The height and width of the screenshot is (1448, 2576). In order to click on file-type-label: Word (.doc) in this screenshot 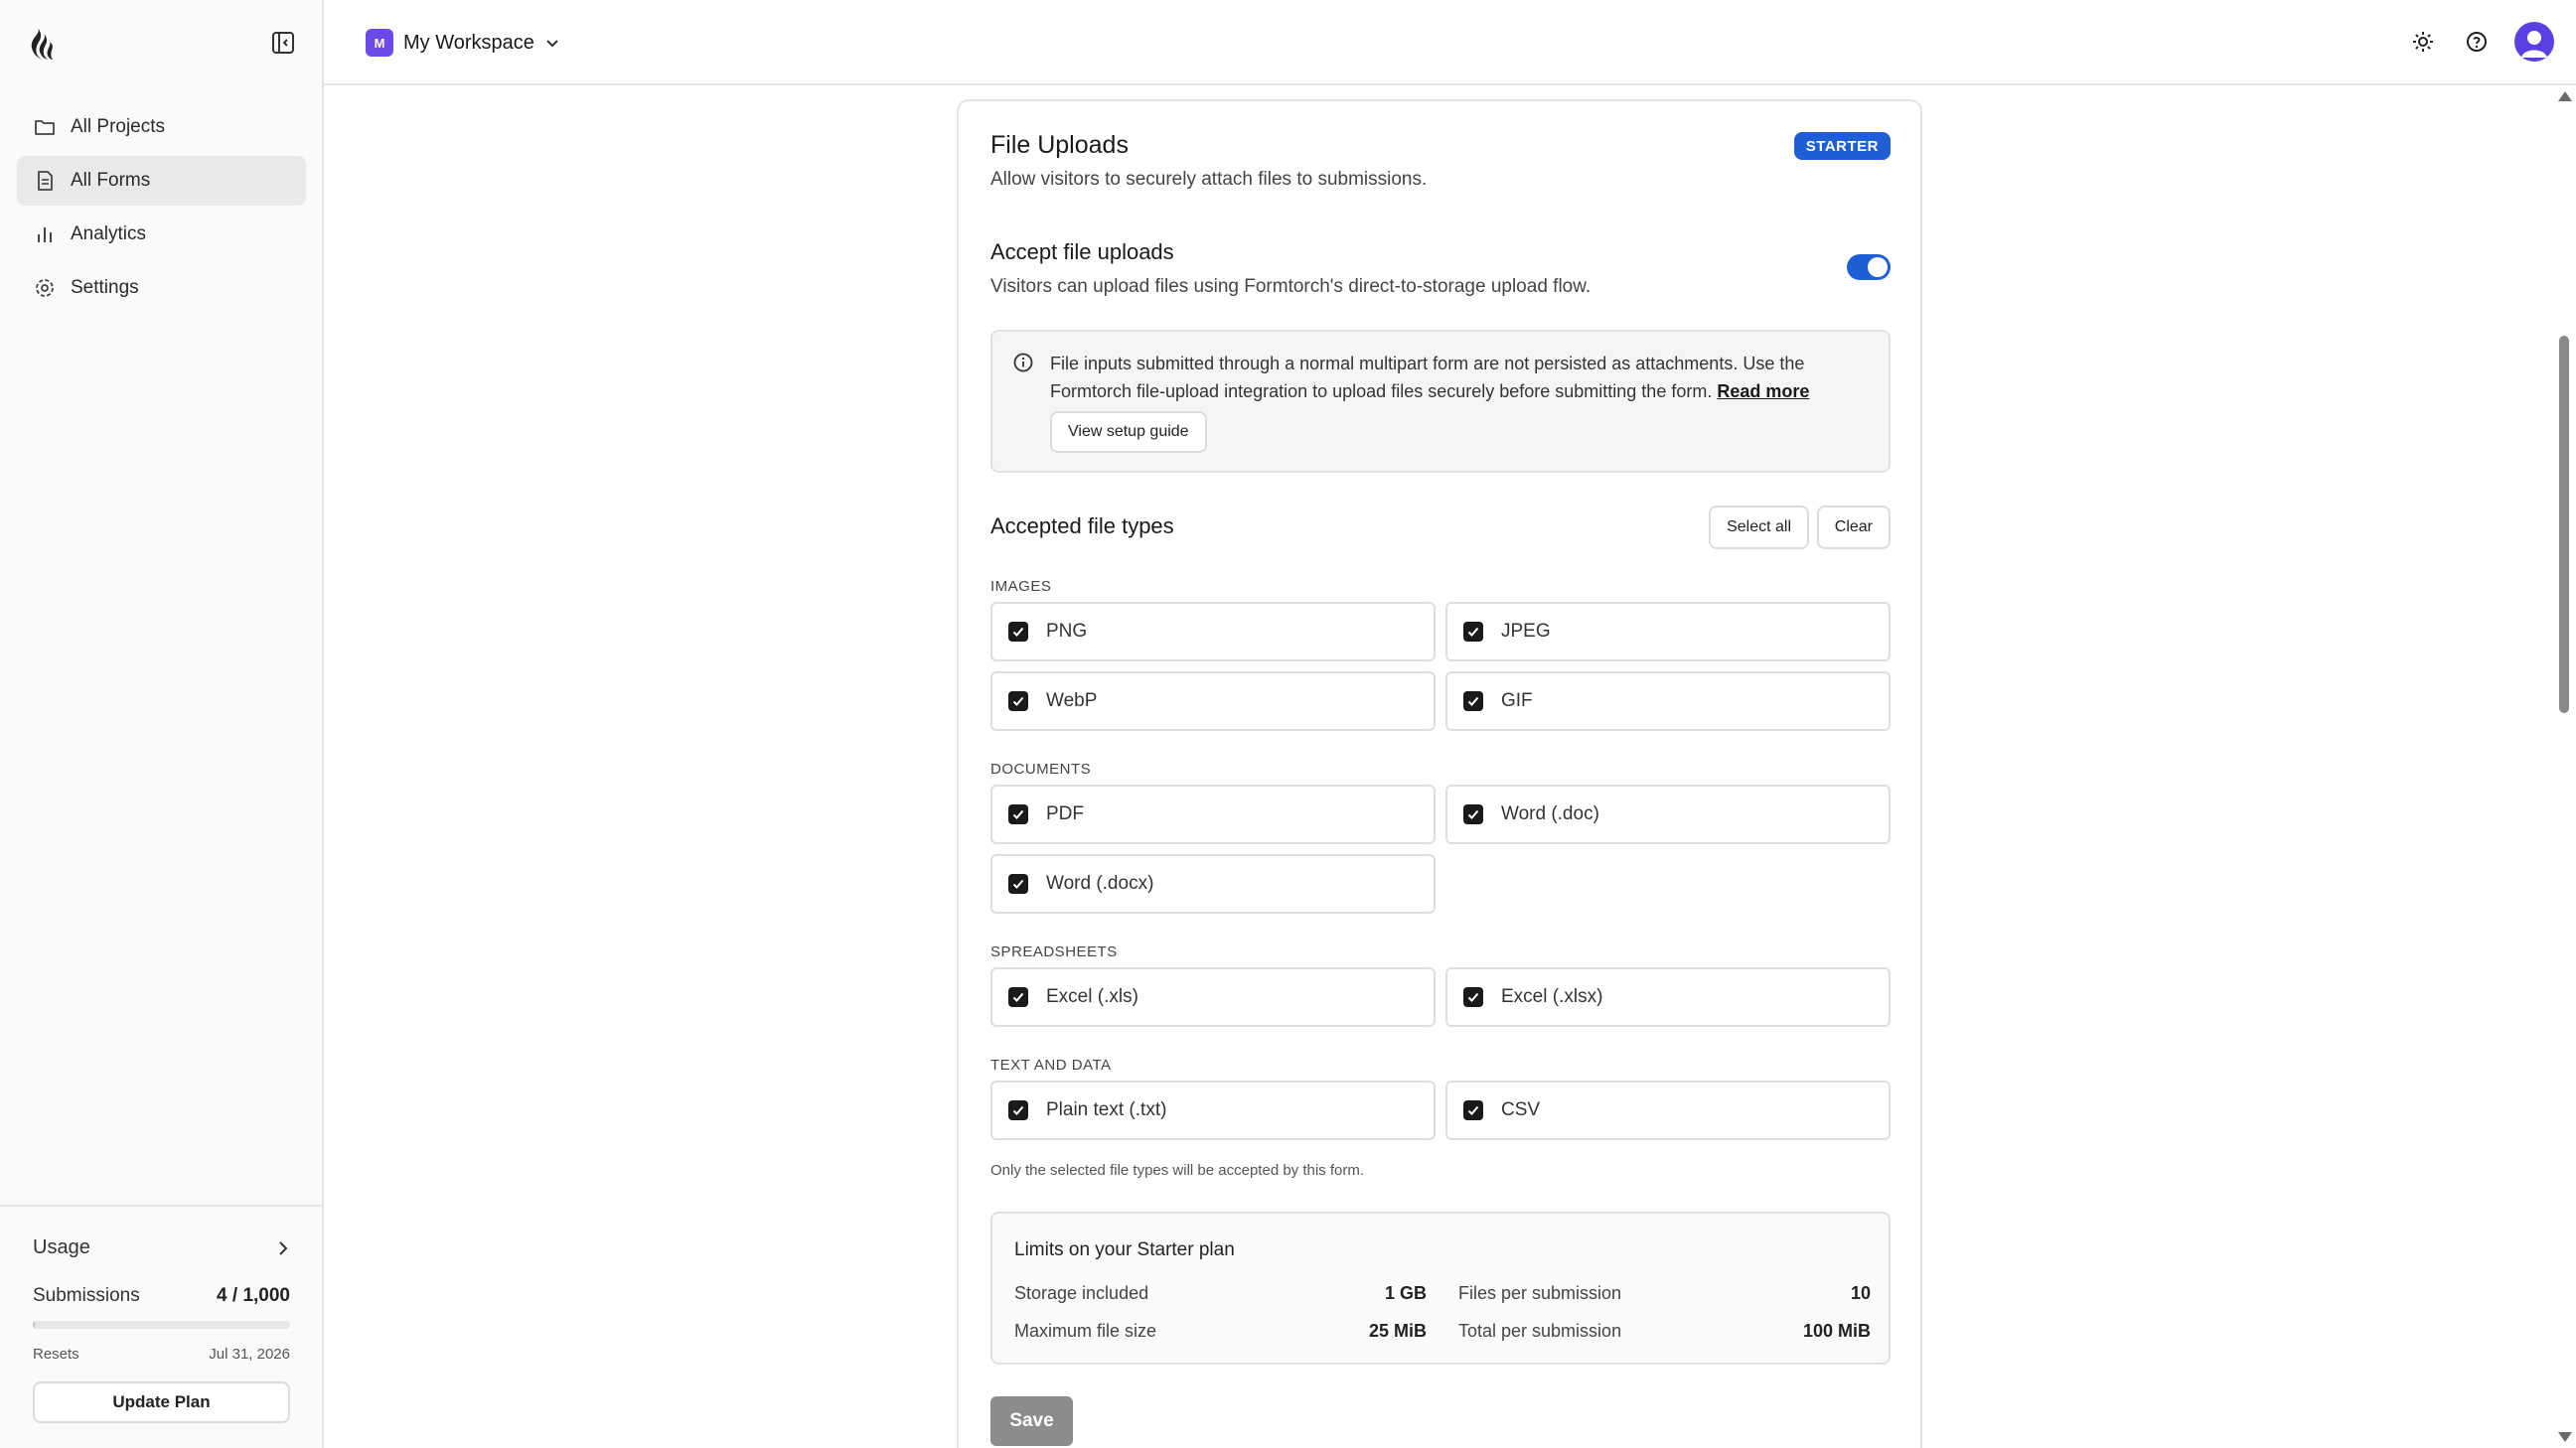, I will do `click(1550, 813)`.